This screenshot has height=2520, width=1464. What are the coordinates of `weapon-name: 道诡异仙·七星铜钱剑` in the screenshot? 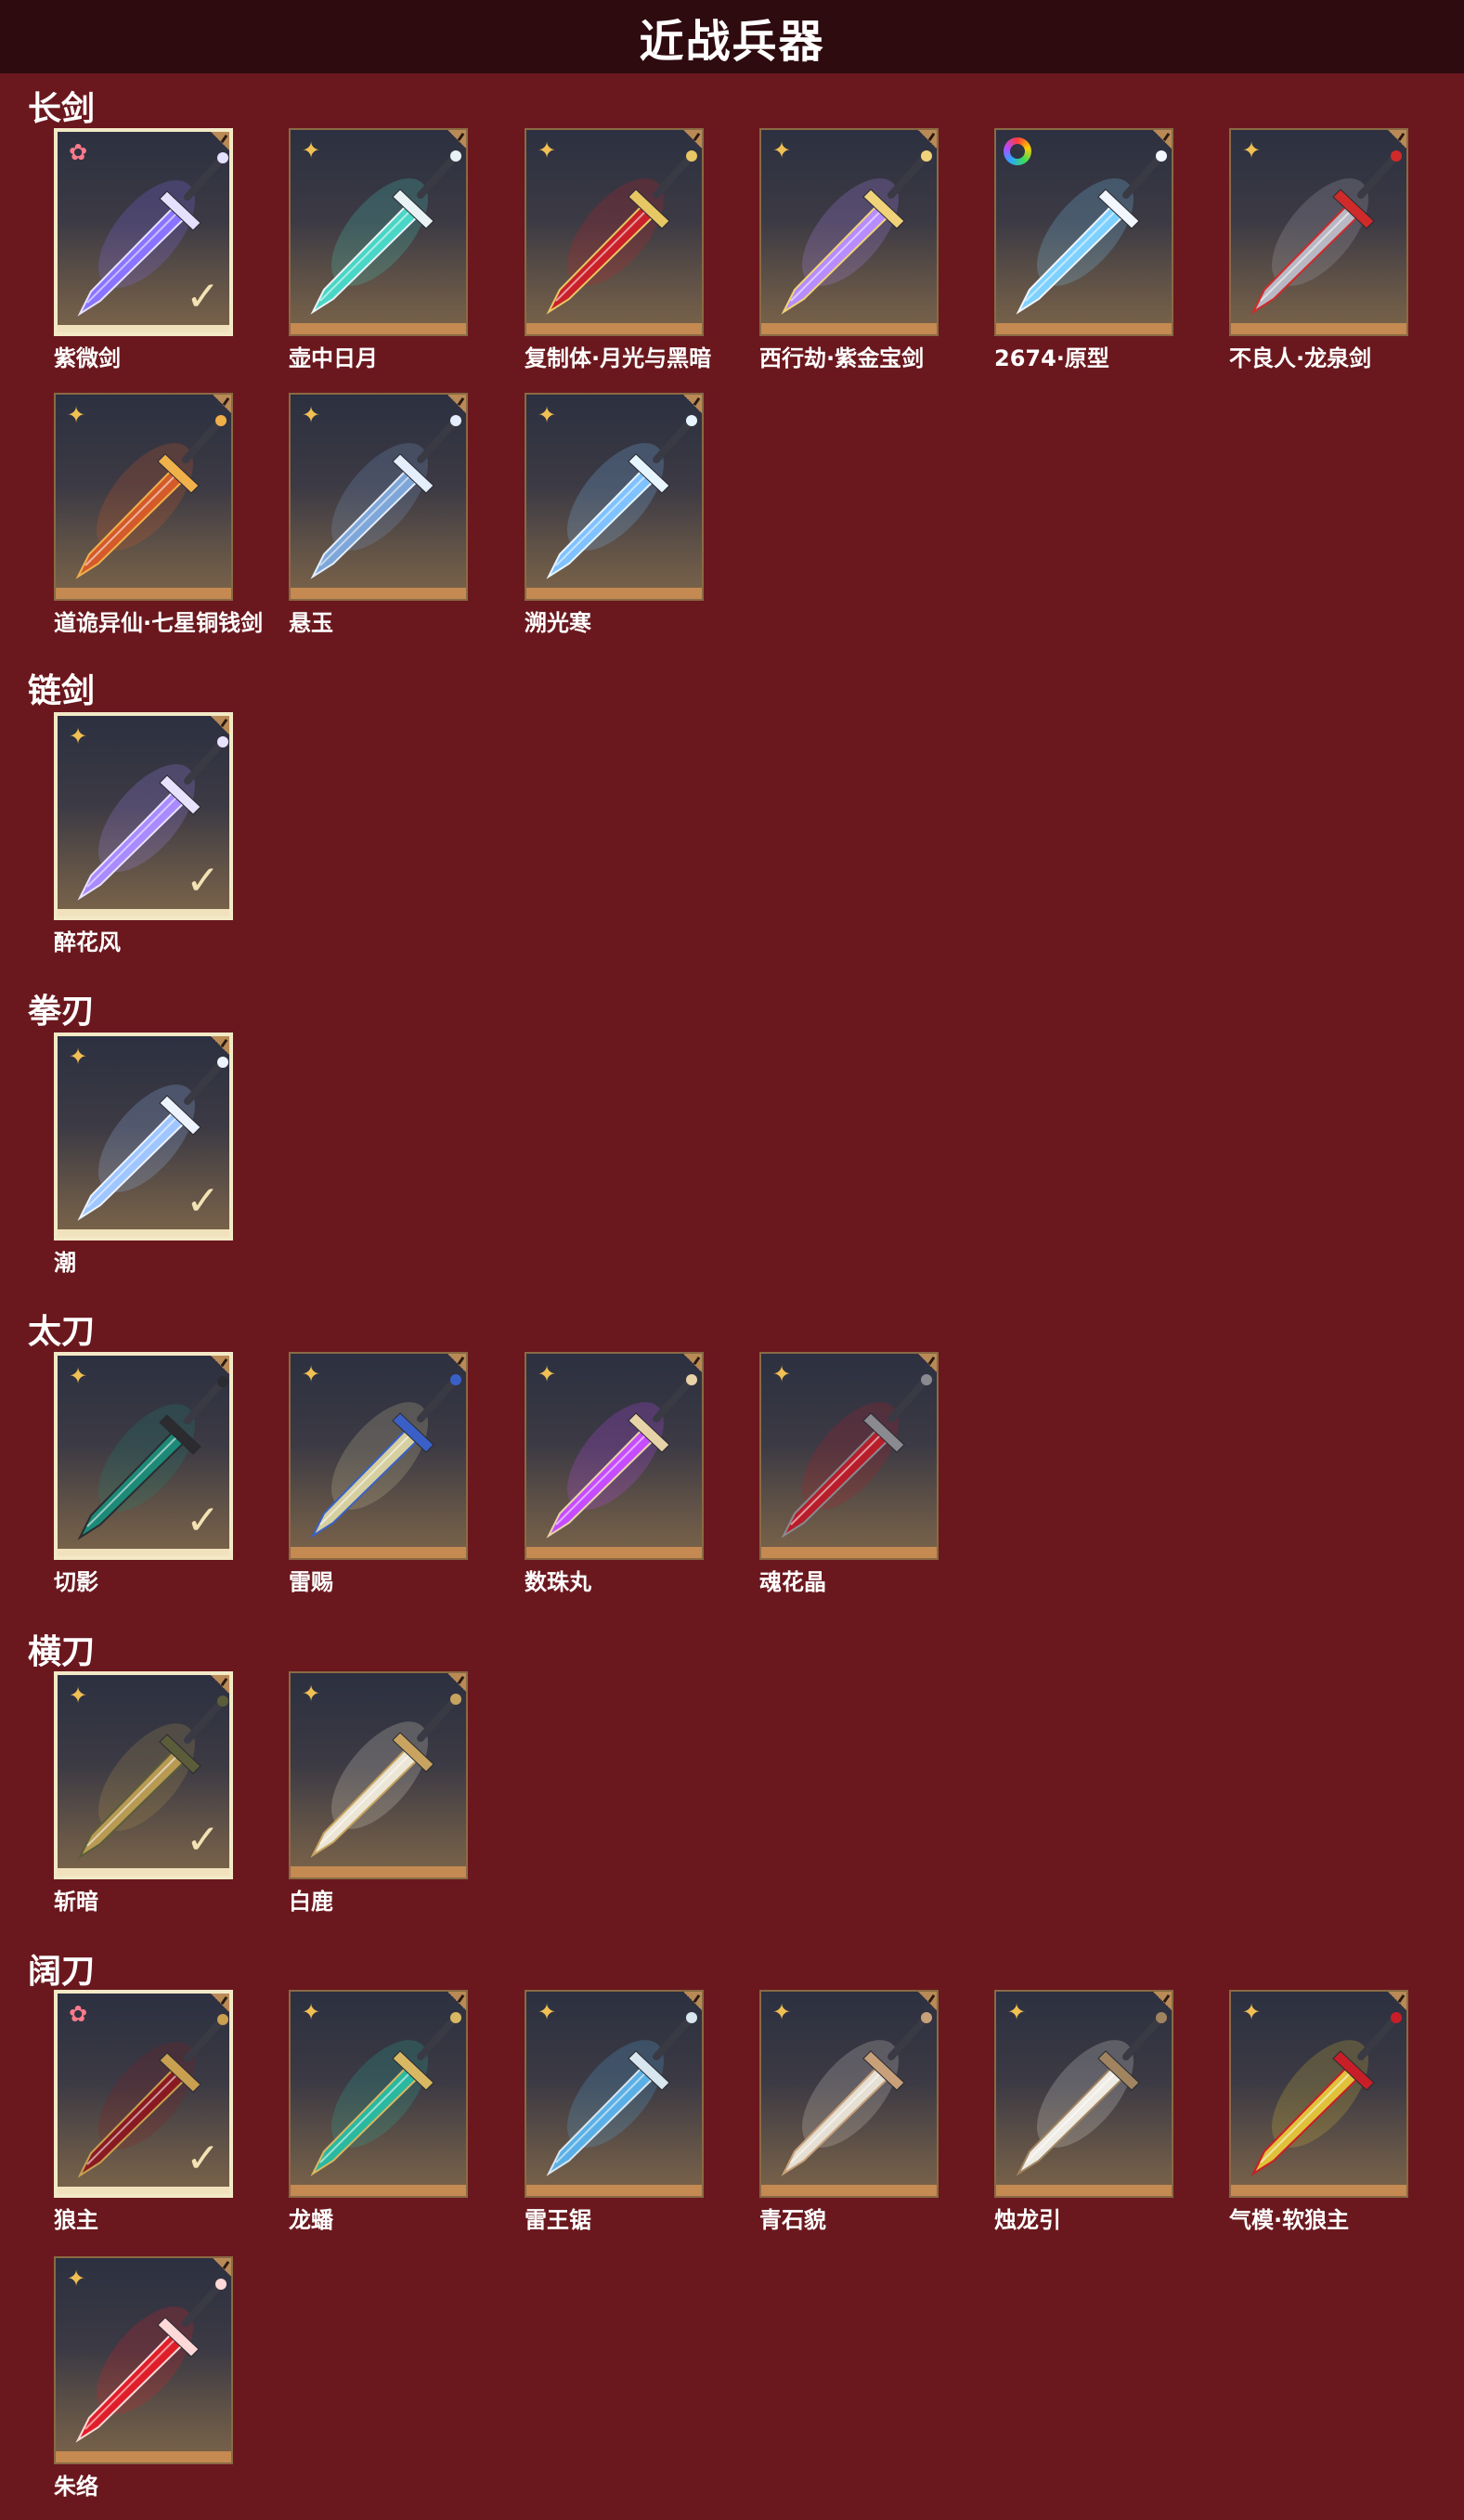 It's located at (159, 623).